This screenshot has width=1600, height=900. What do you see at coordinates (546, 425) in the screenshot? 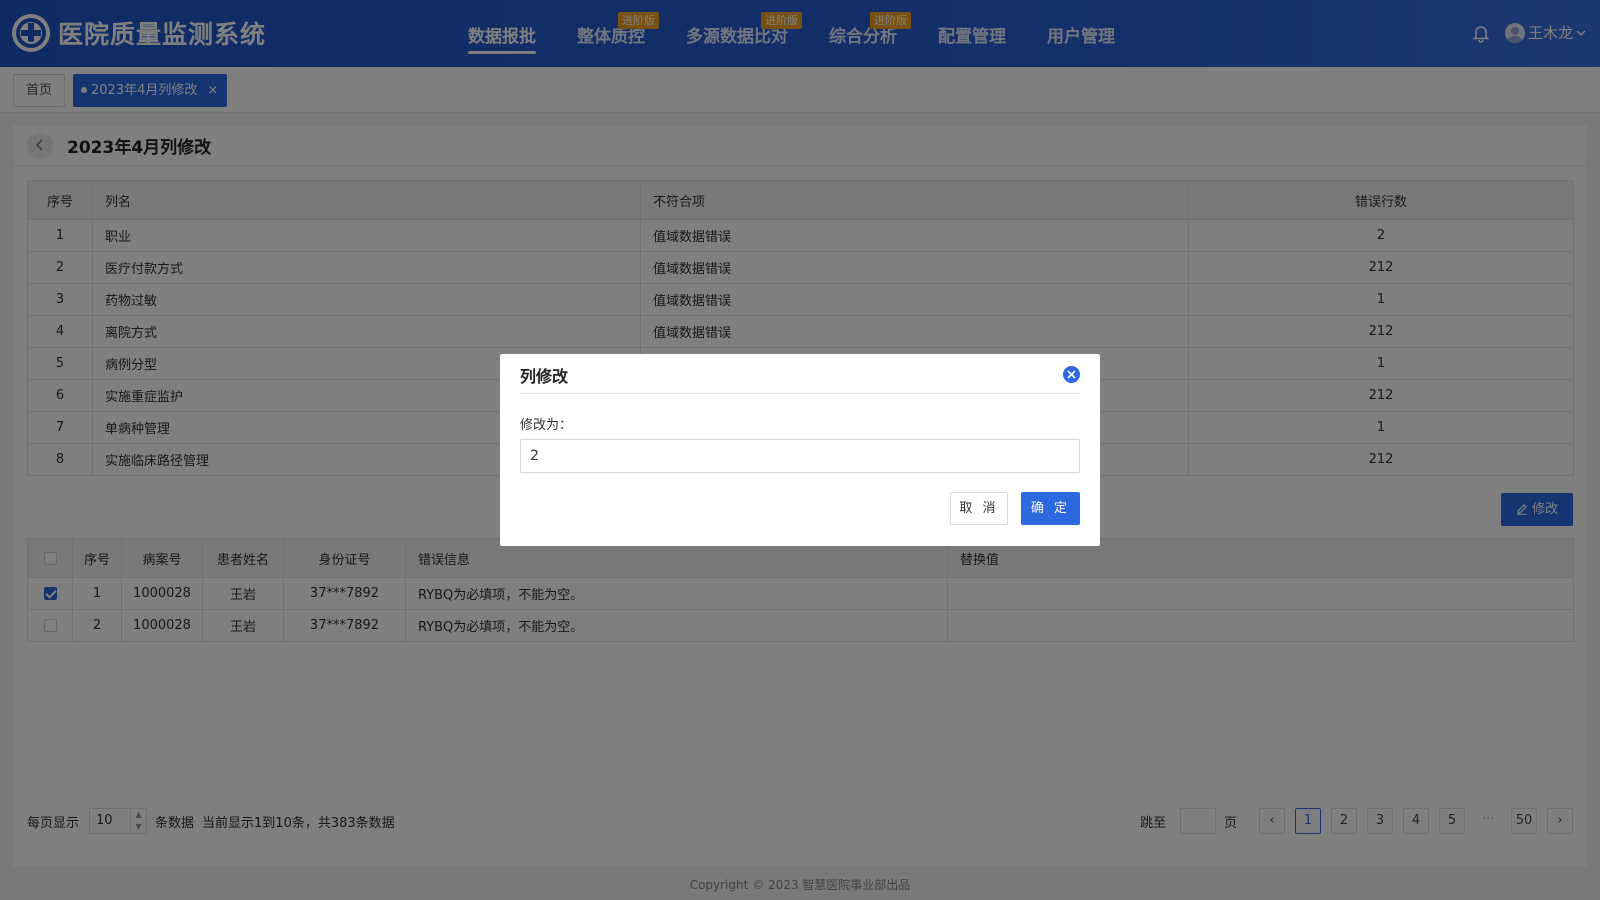
I see `modify-to-label: 修改为：` at bounding box center [546, 425].